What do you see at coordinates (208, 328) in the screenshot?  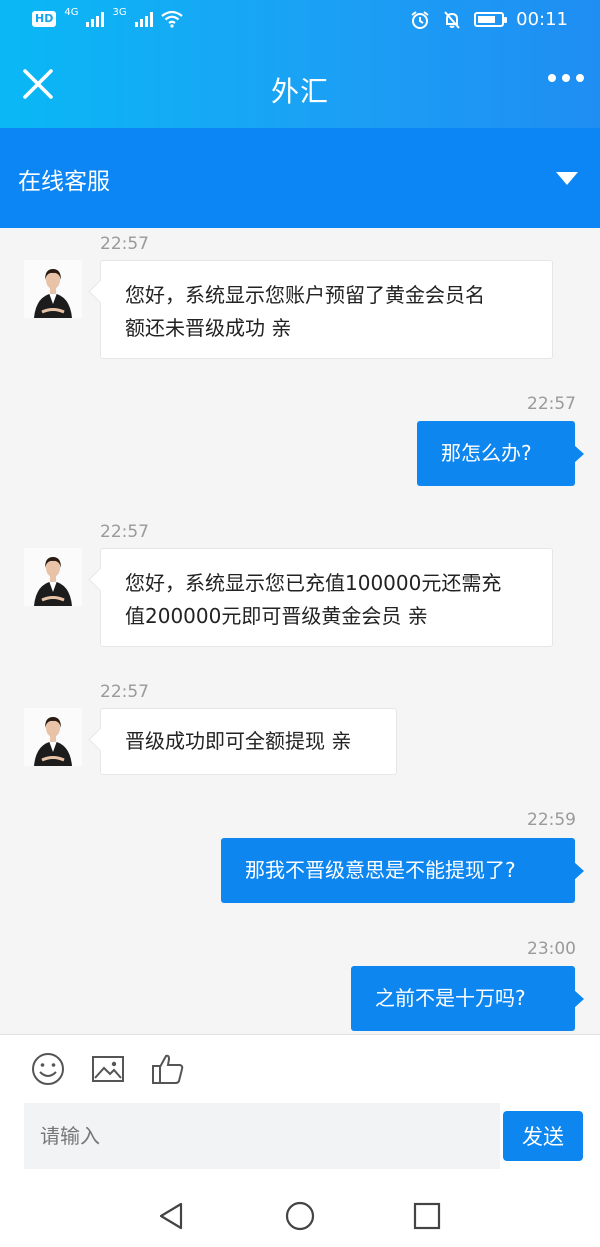 I see `message-text-line: 额还未晋级成功 亲` at bounding box center [208, 328].